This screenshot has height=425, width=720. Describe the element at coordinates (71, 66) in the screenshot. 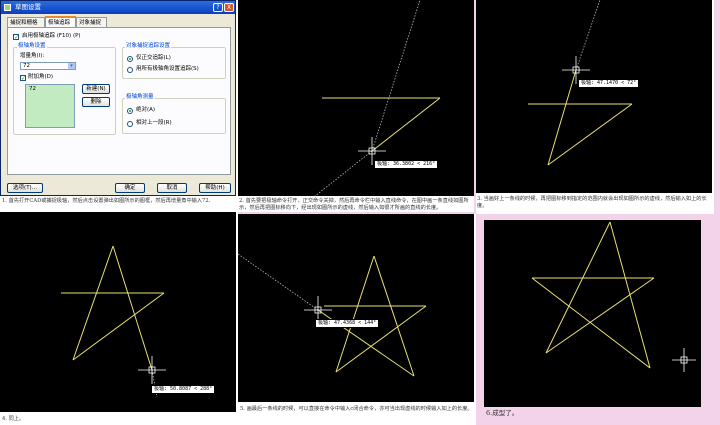

I see `chevron-down-icon: ▾` at that location.